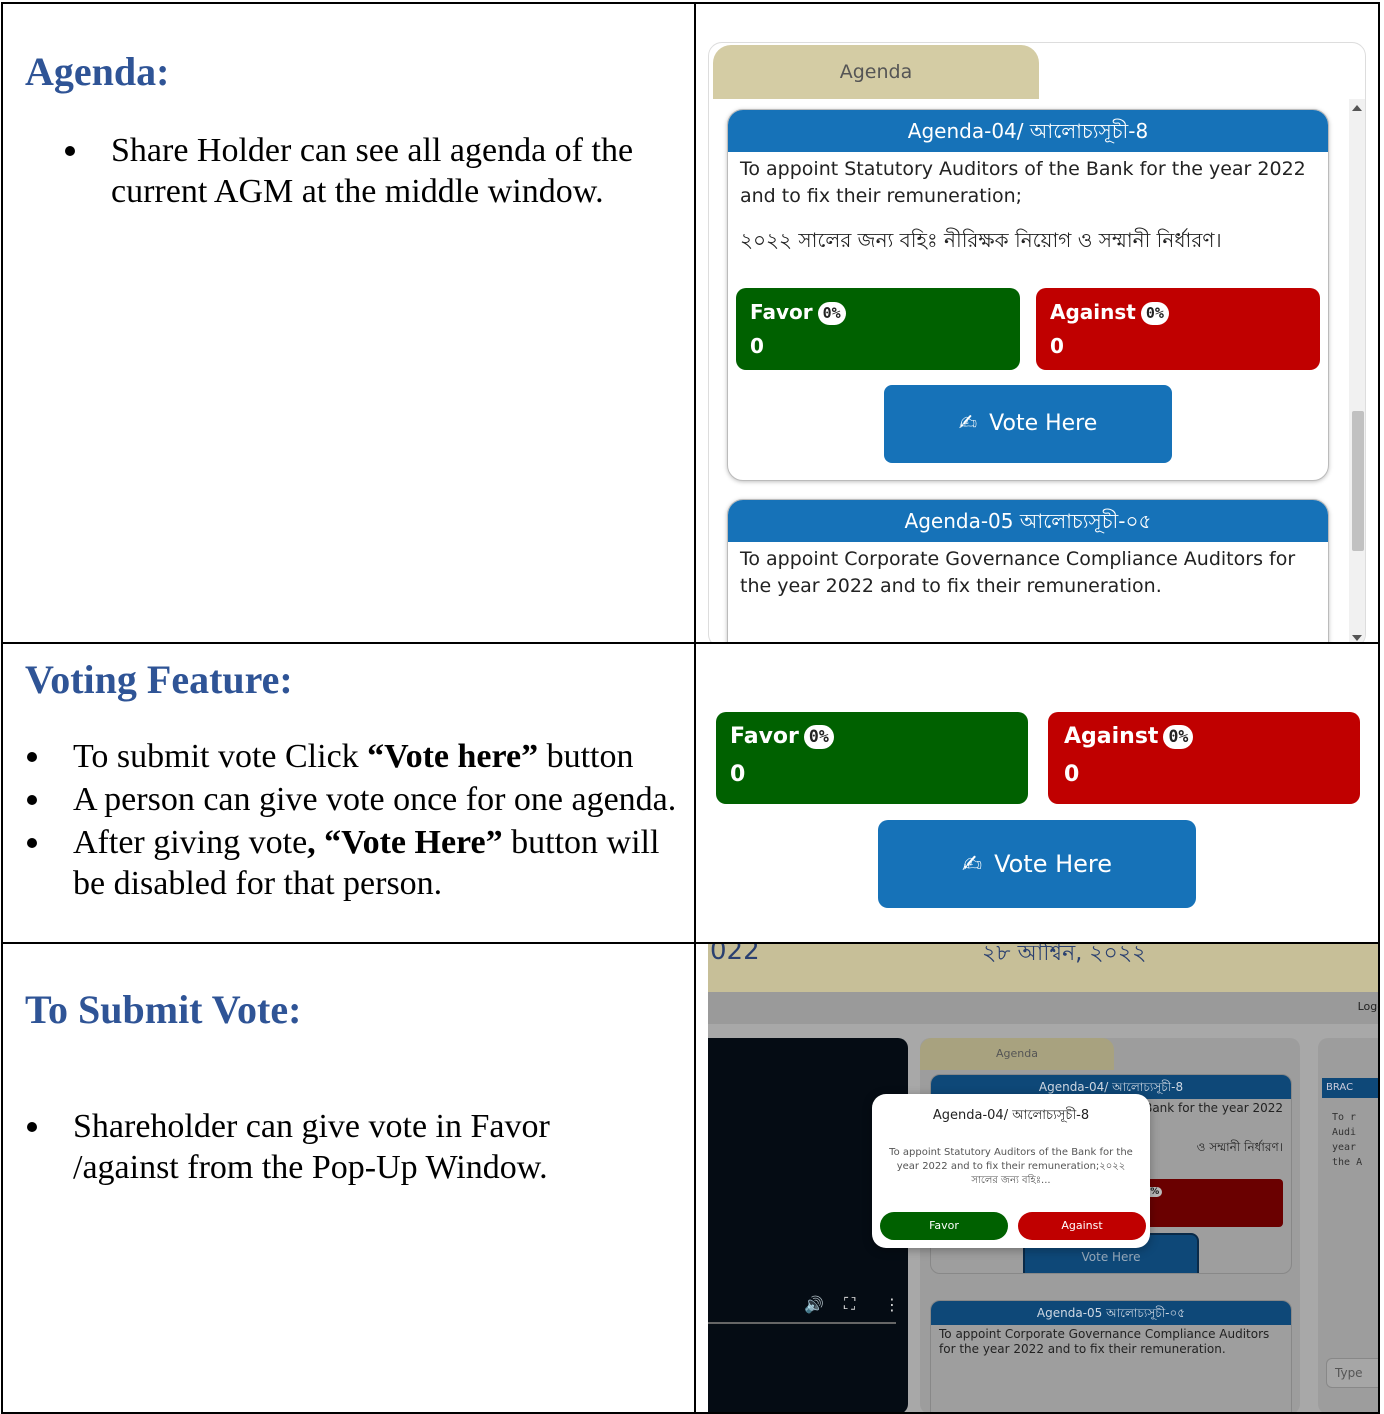 This screenshot has width=1384, height=1414. Describe the element at coordinates (735, 955) in the screenshot. I see `header-text: 022` at that location.